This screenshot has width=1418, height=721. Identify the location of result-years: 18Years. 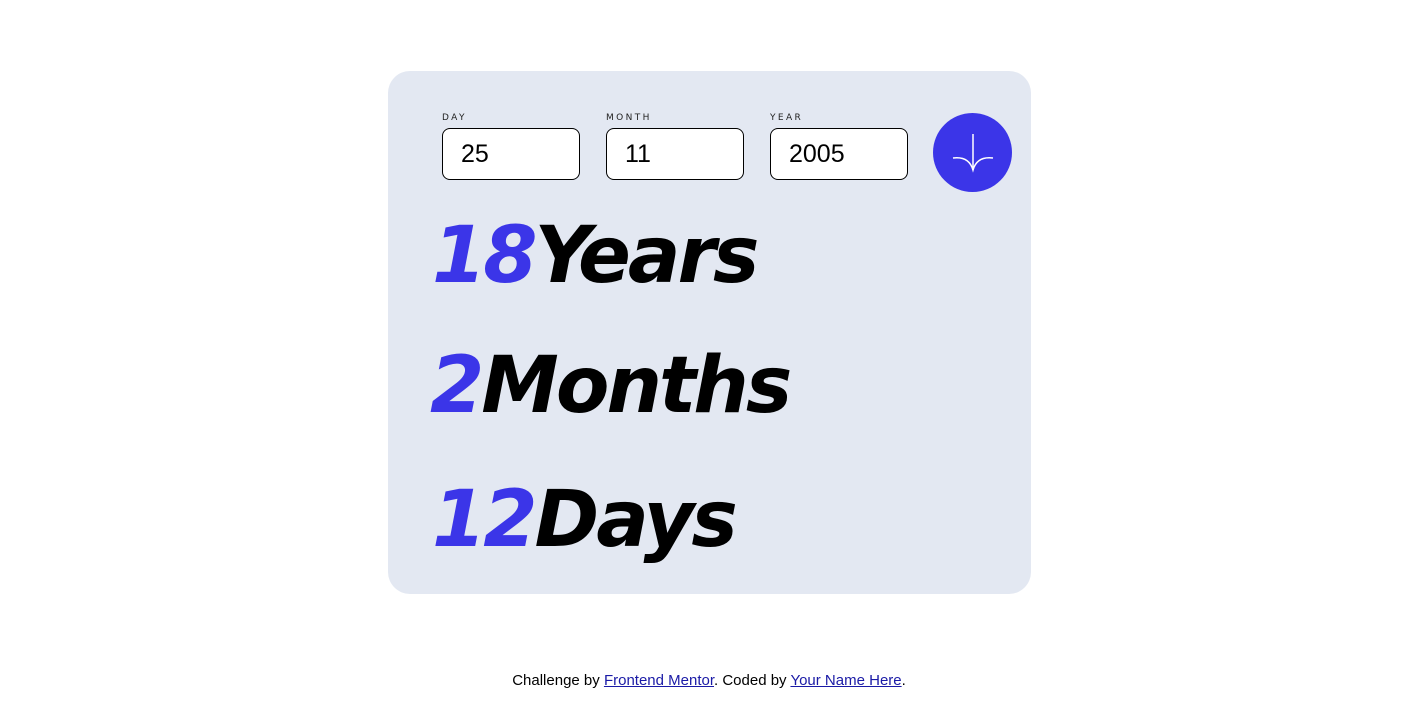
(595, 256).